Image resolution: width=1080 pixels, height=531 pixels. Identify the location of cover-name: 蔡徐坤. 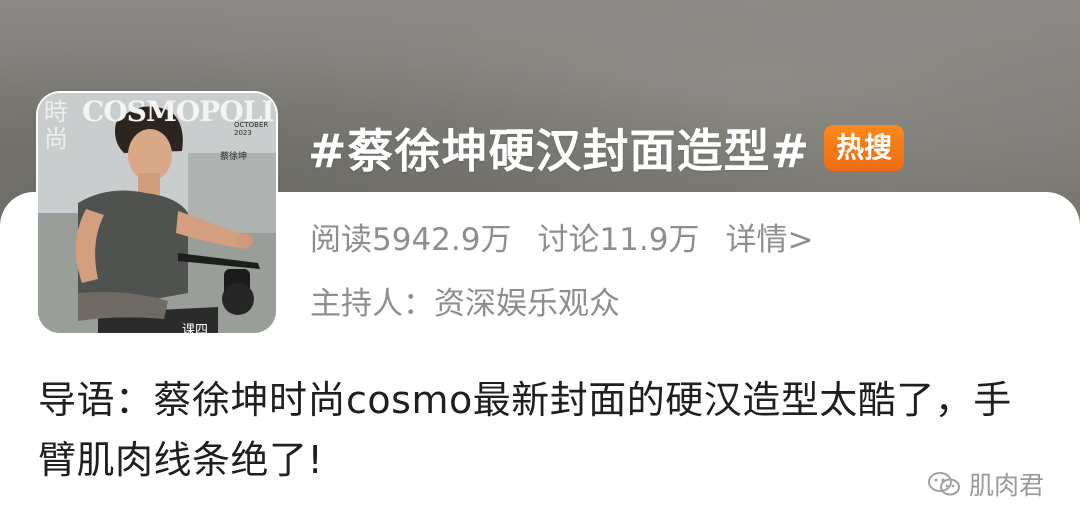
(234, 157).